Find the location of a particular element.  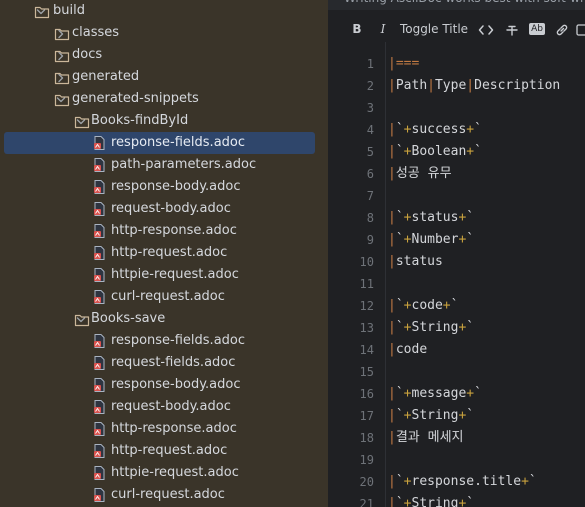

asciidoc-toolbar: B I Toggle Title Ab is located at coordinates (456, 29).